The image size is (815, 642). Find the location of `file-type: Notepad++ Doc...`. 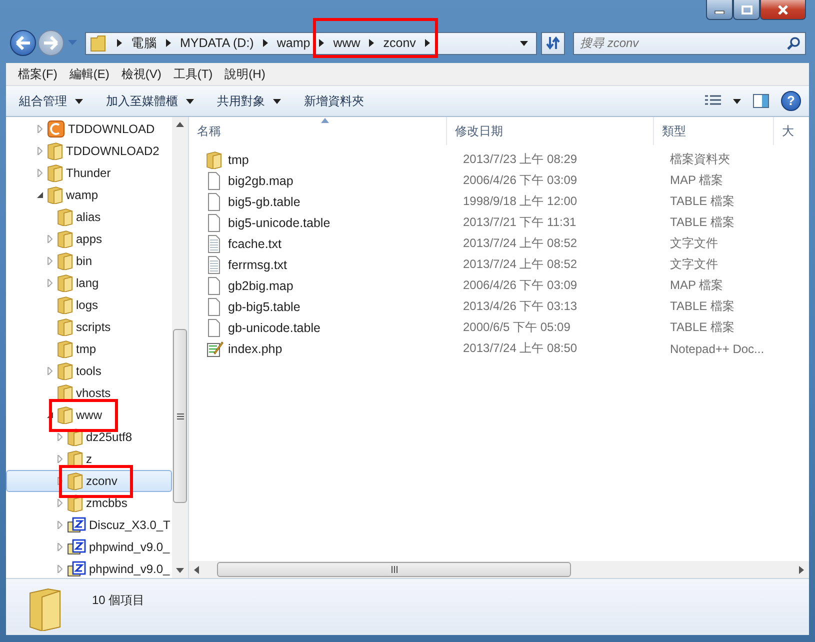

file-type: Notepad++ Doc... is located at coordinates (717, 349).